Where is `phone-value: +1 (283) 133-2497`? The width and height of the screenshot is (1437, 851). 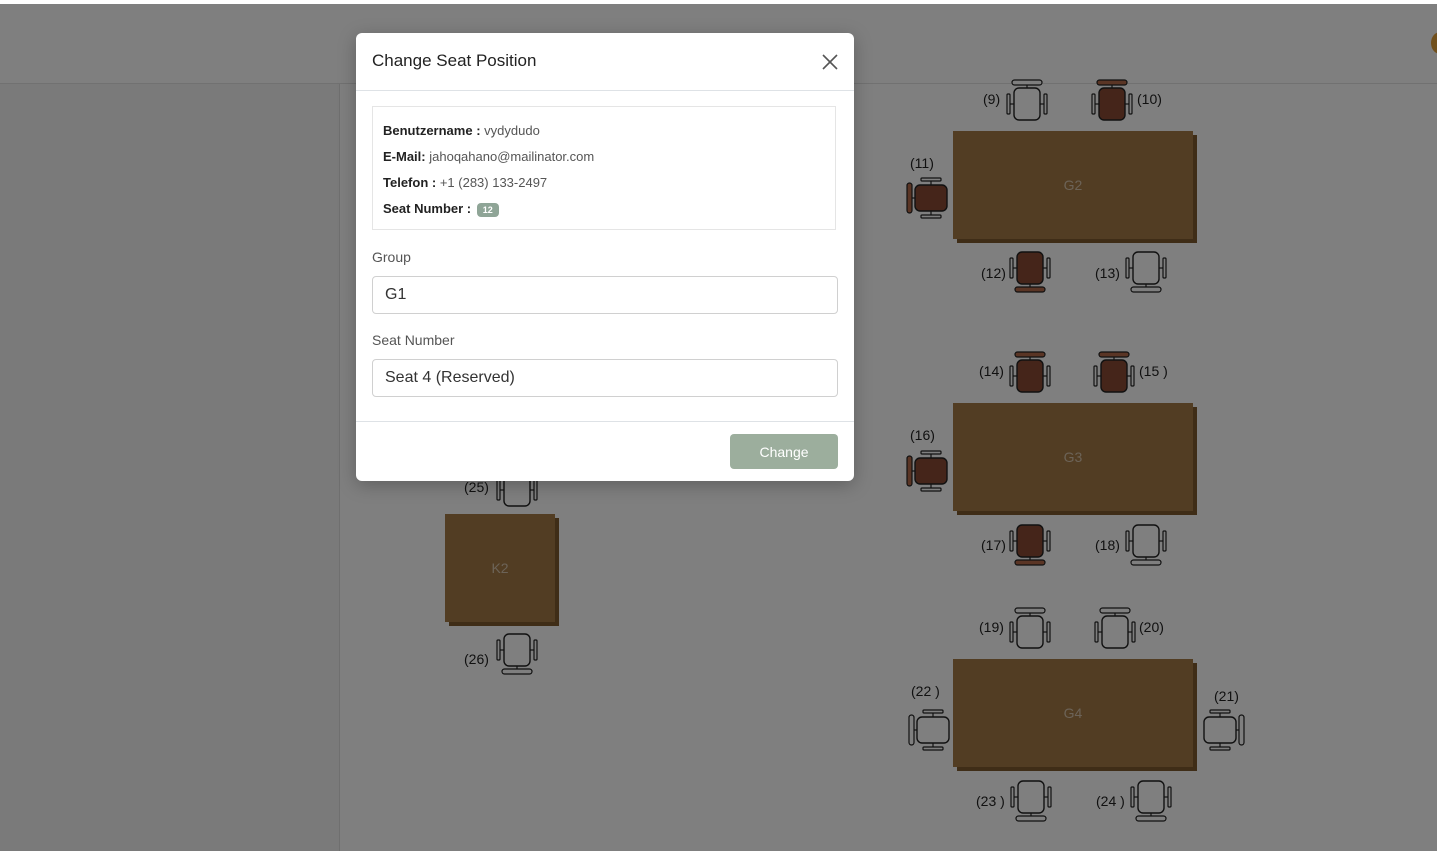
phone-value: +1 (283) 133-2497 is located at coordinates (493, 182).